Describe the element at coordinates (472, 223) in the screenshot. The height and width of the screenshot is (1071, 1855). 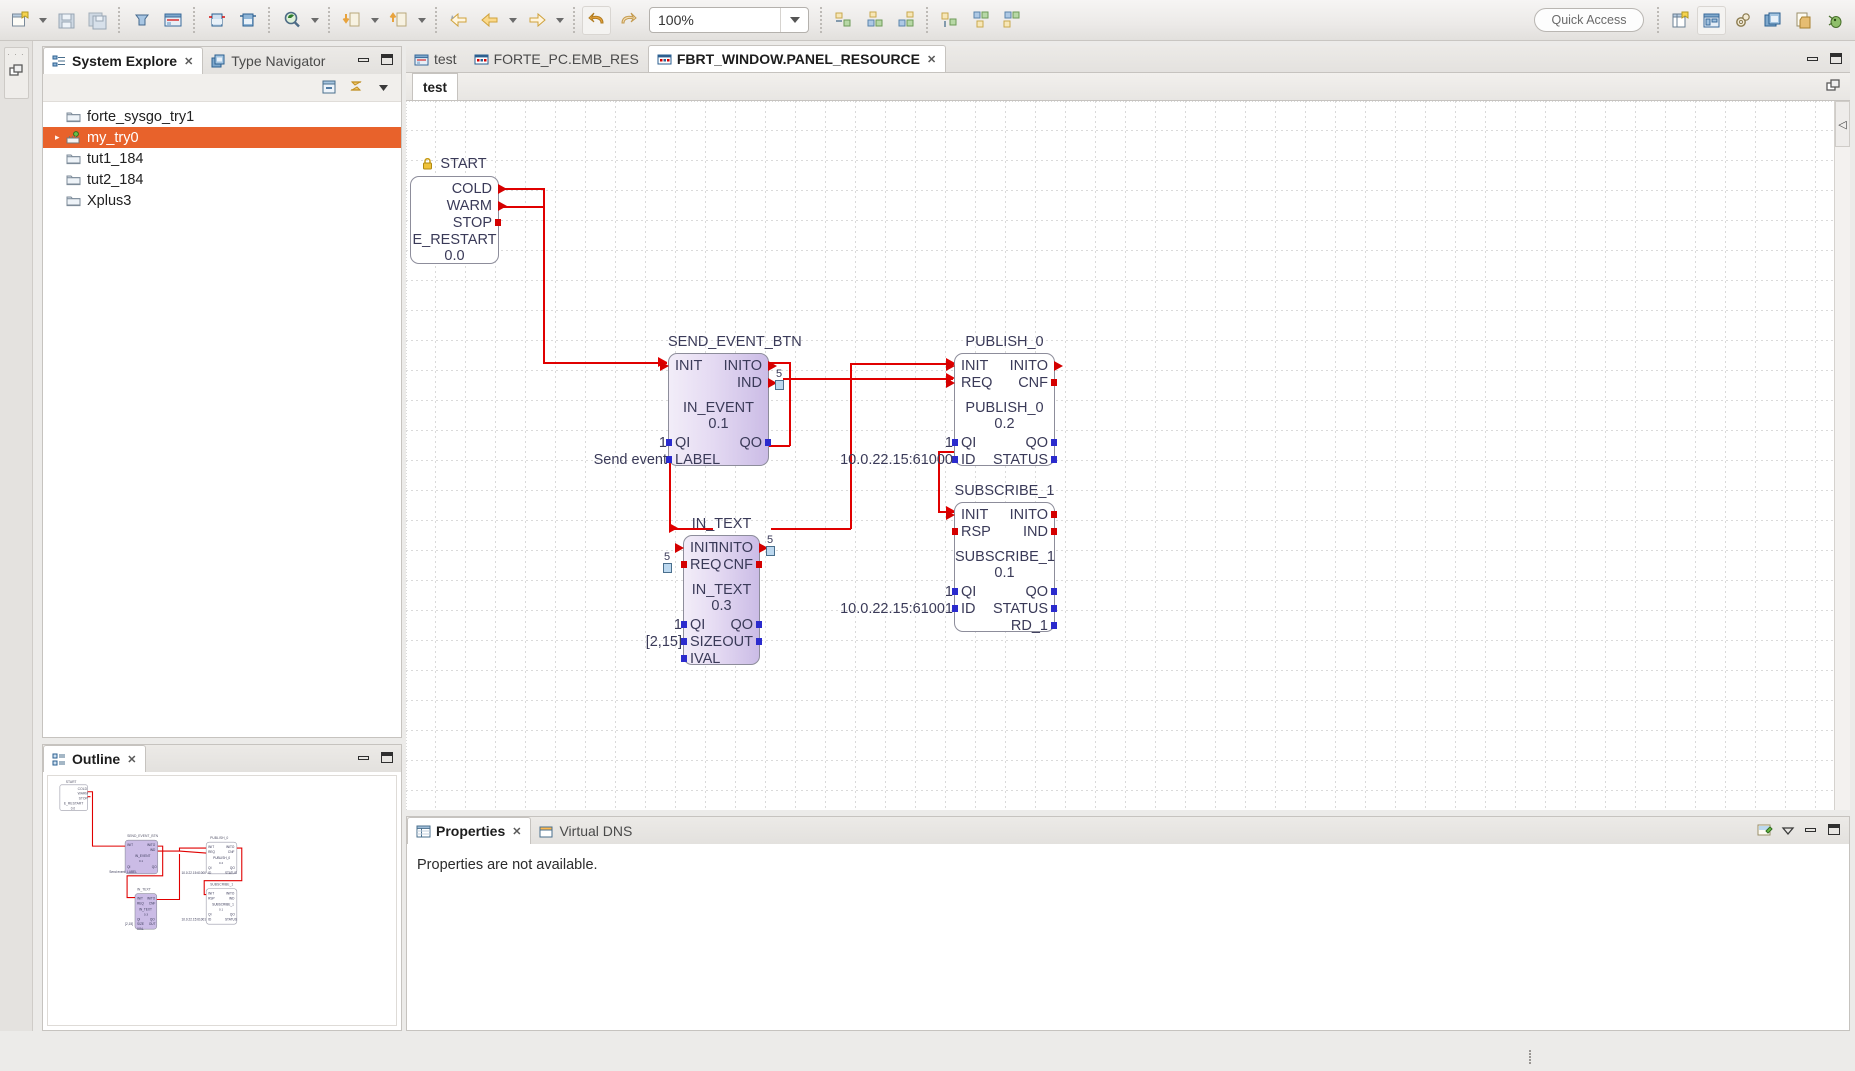
I see `event-output-stop: STOP` at that location.